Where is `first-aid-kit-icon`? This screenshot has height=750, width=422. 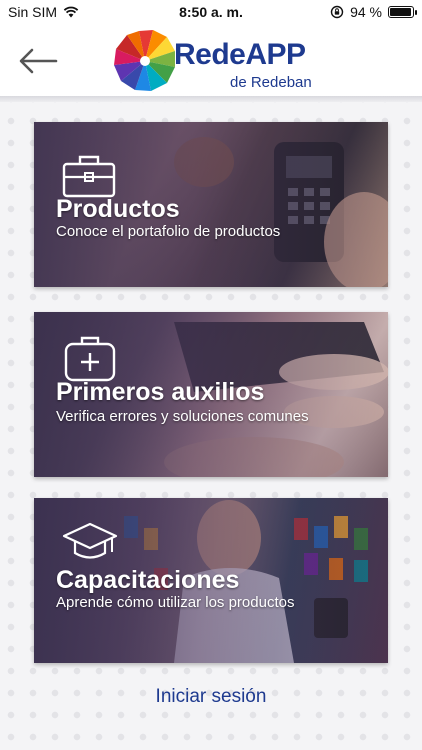
first-aid-kit-icon is located at coordinates (90, 359).